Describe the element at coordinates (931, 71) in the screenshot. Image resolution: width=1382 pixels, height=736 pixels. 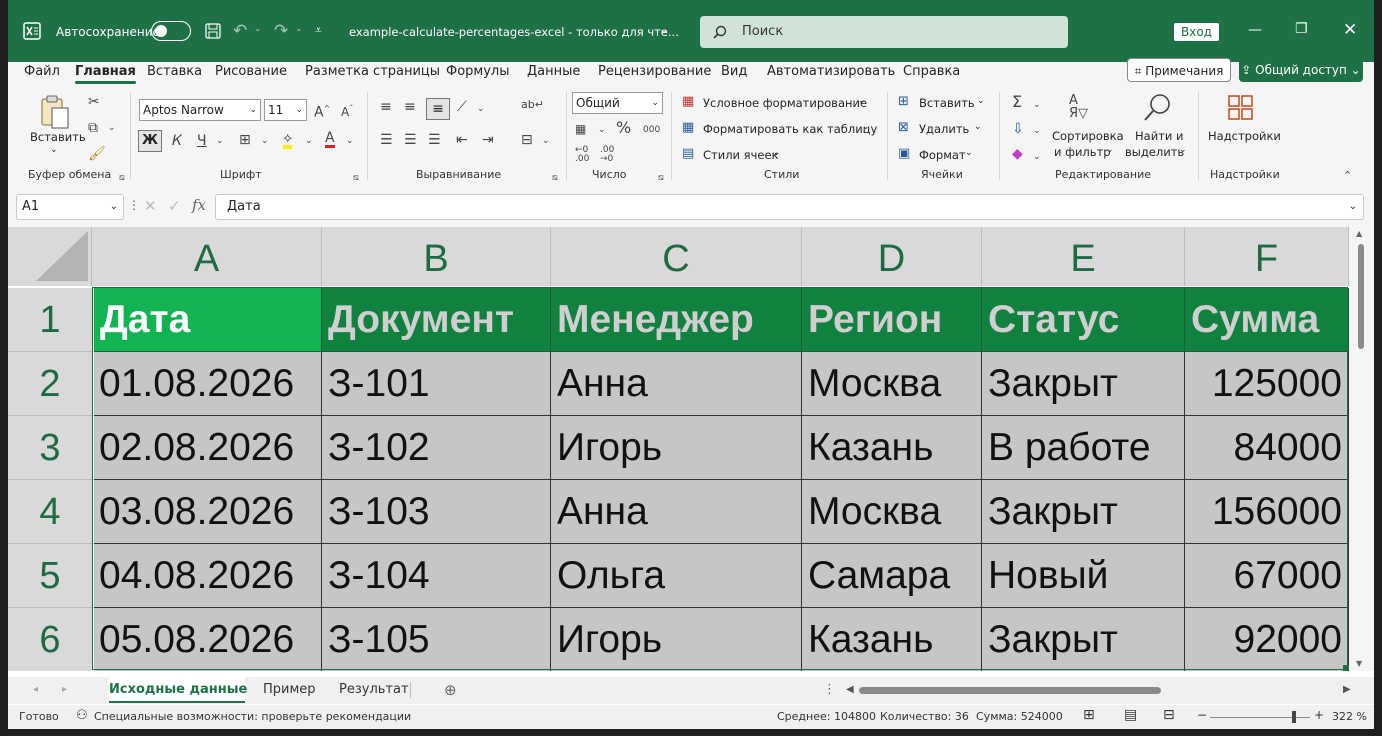
I see `tab-help: Справка` at that location.